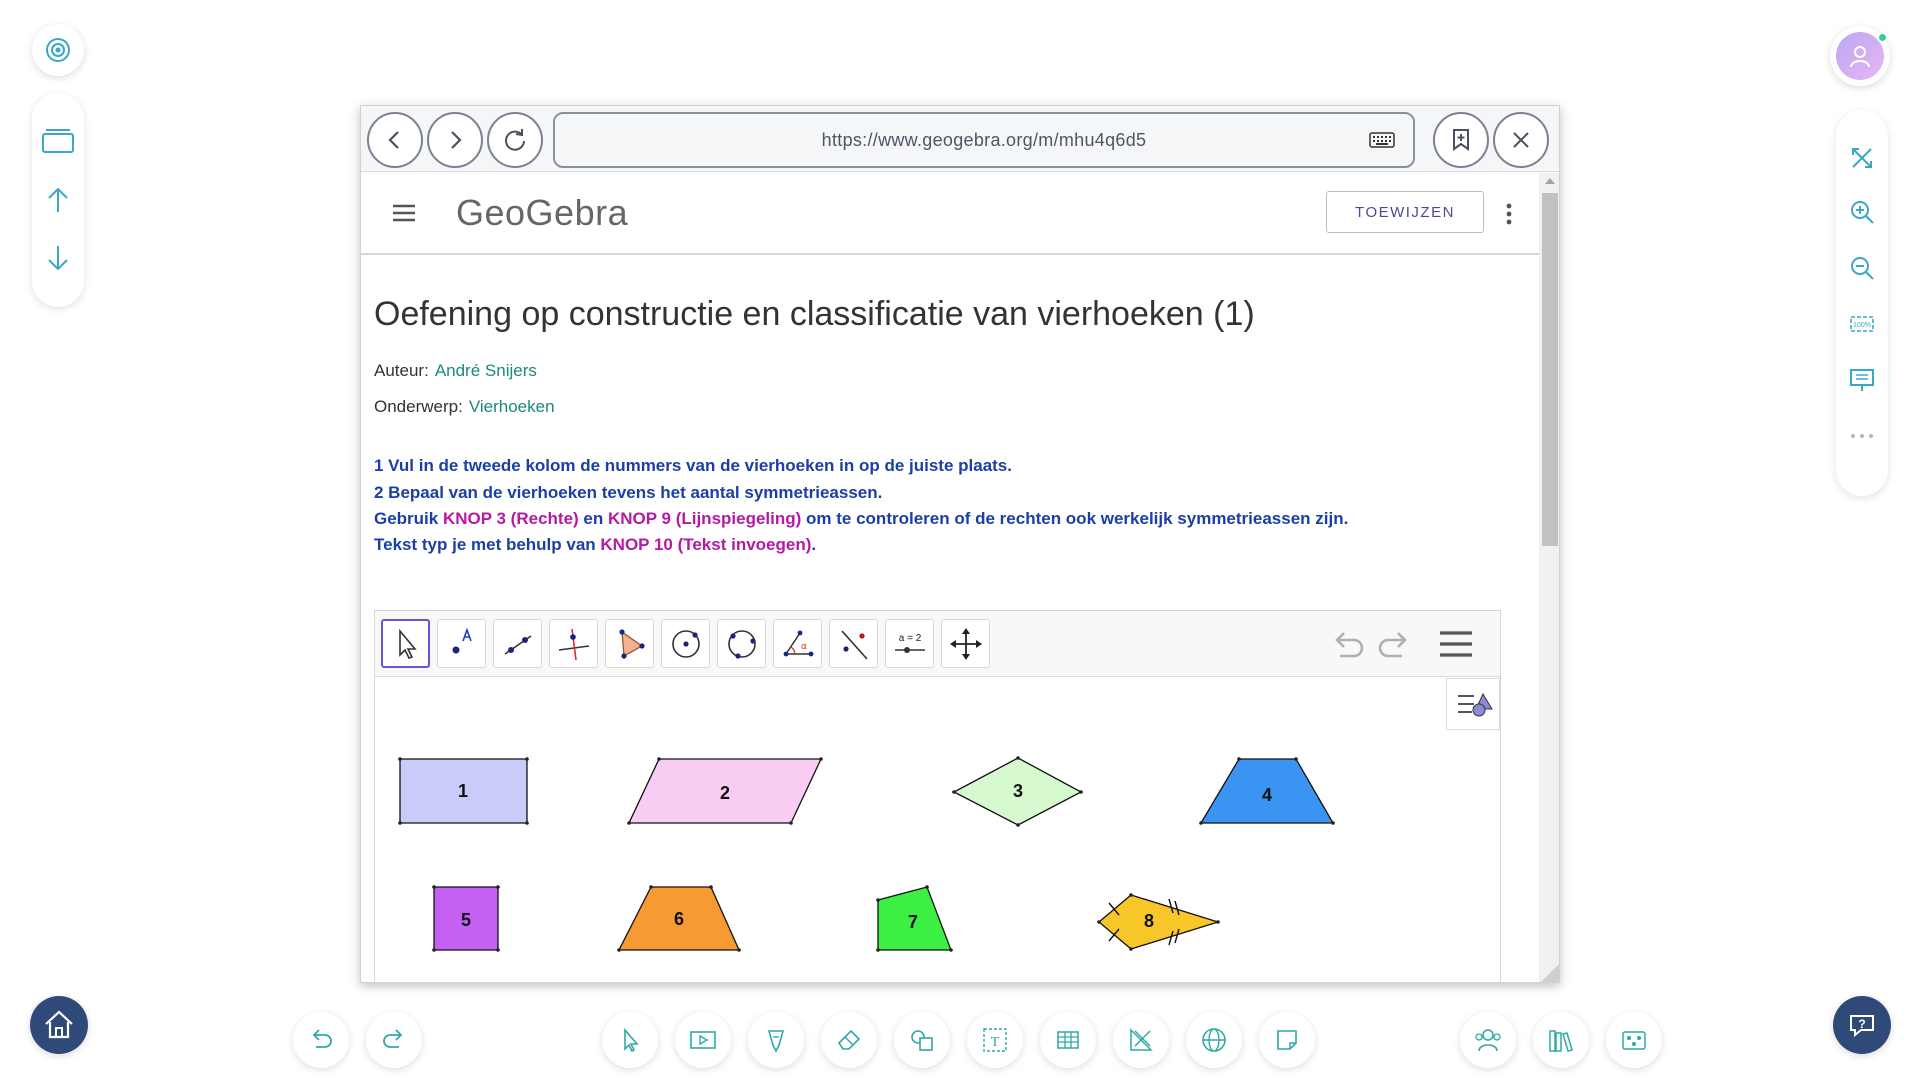 This screenshot has height=1080, width=1920. I want to click on settings-button, so click(58, 50).